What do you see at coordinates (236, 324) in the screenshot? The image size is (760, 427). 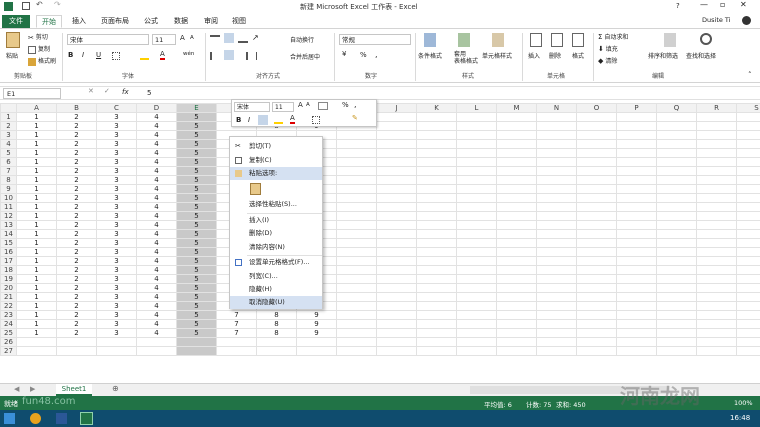 I see `cell: 7` at bounding box center [236, 324].